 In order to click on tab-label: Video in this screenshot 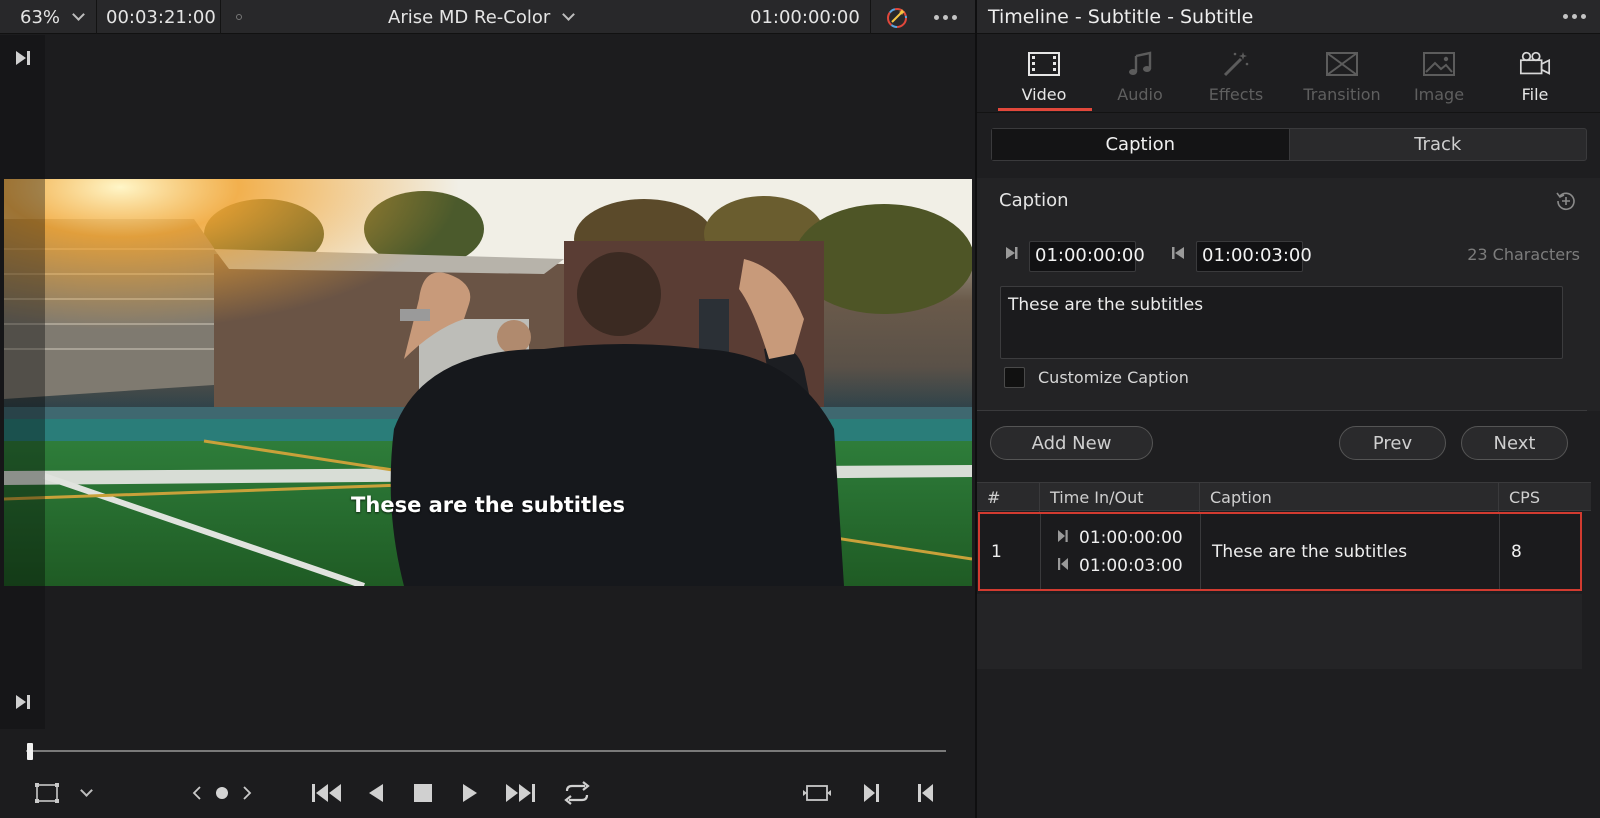, I will do `click(1044, 94)`.